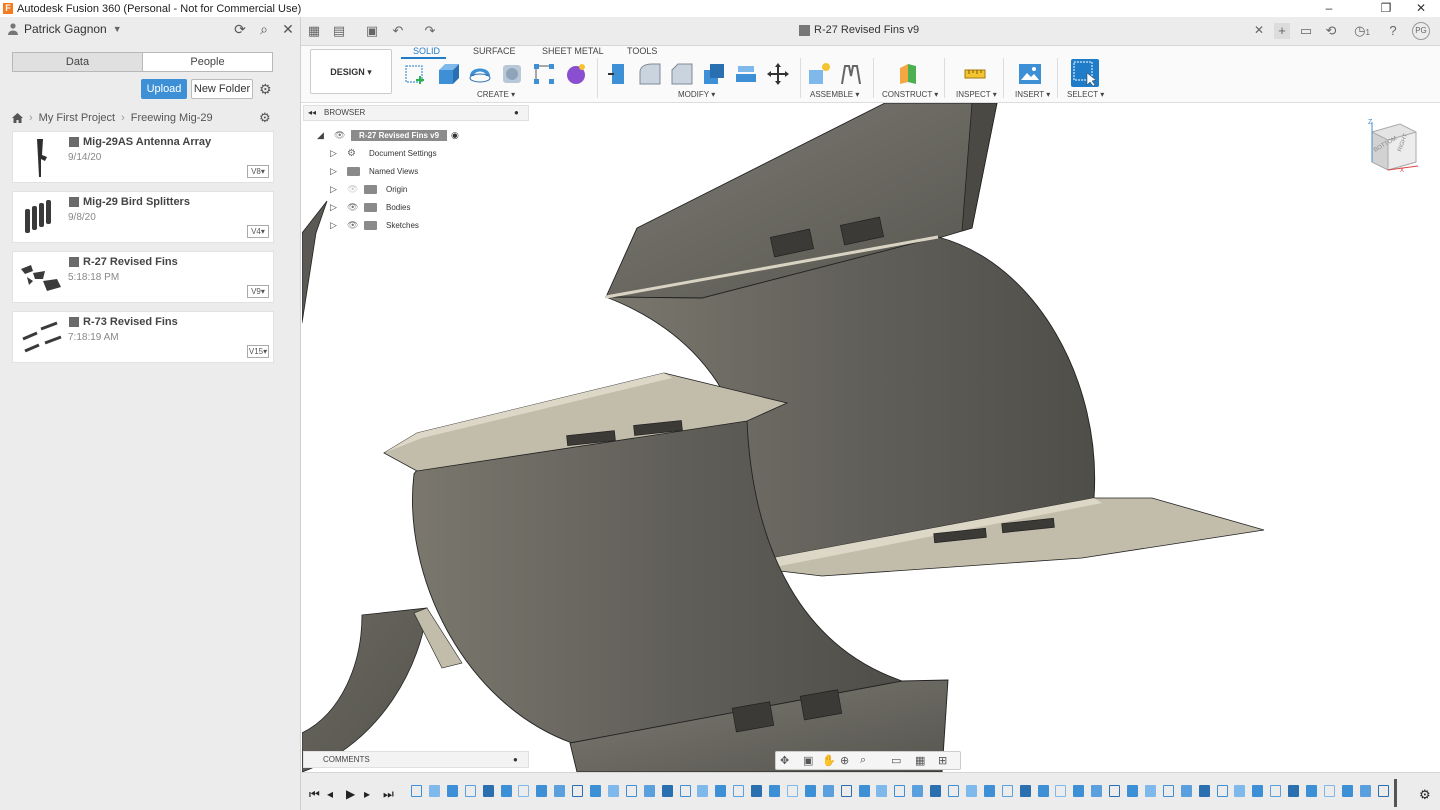 This screenshot has width=1440, height=810. Describe the element at coordinates (480, 74) in the screenshot. I see `revolve-icon` at that location.